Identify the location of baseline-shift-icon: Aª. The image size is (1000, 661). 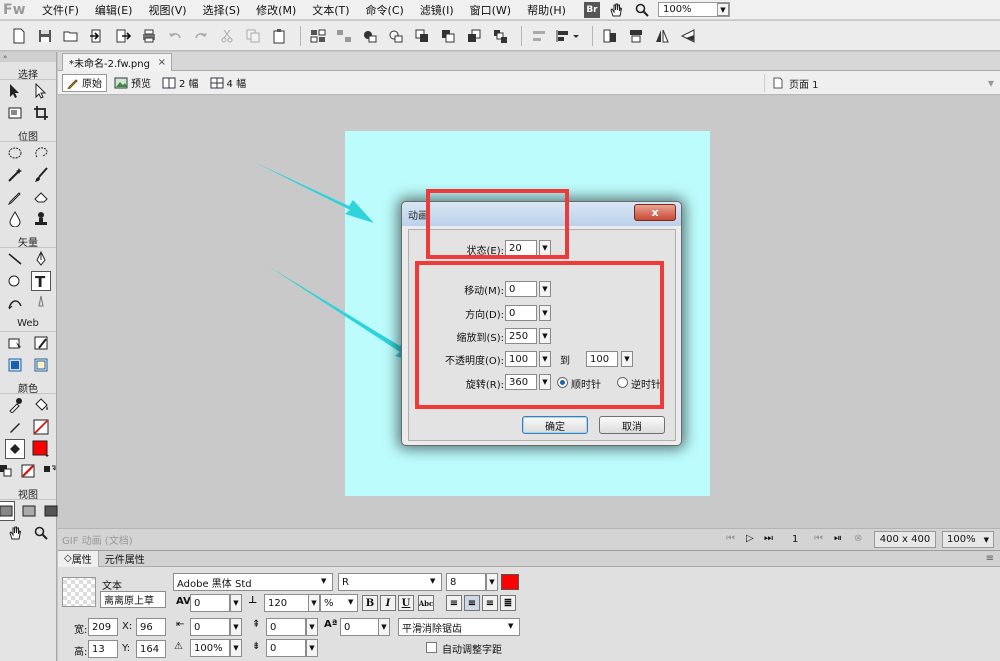
(331, 624).